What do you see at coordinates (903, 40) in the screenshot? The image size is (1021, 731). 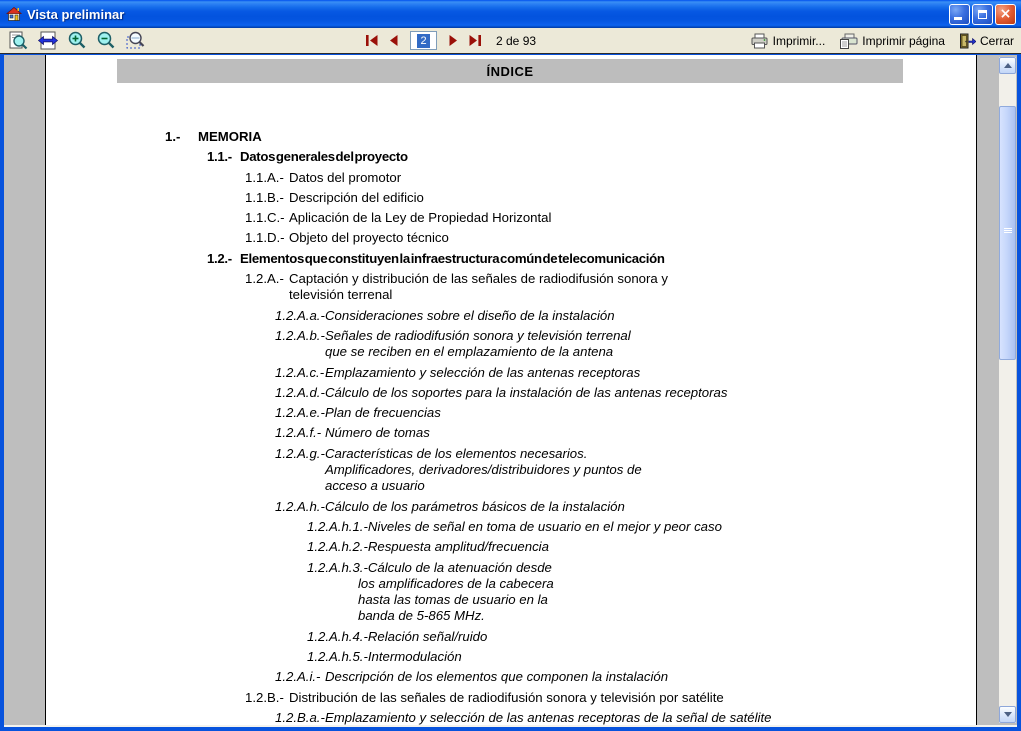 I see `print-page-button-label: Imprimir página` at bounding box center [903, 40].